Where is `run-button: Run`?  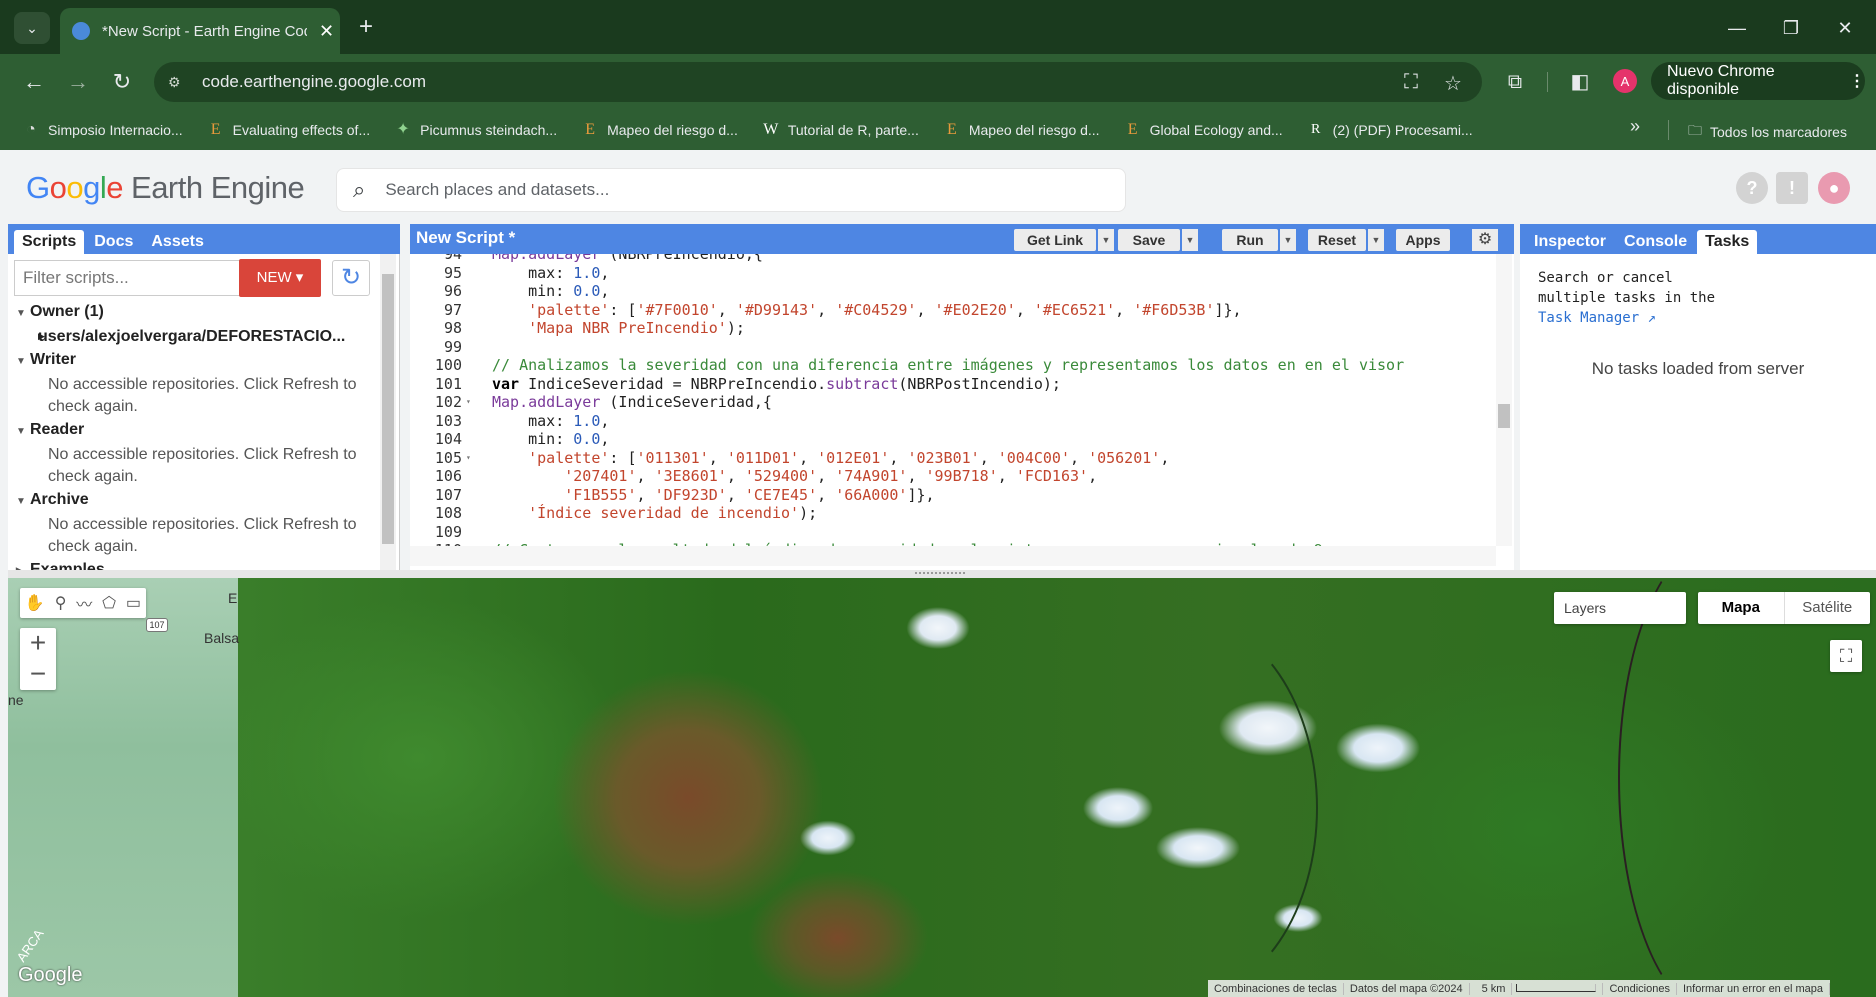
run-button: Run is located at coordinates (1250, 240).